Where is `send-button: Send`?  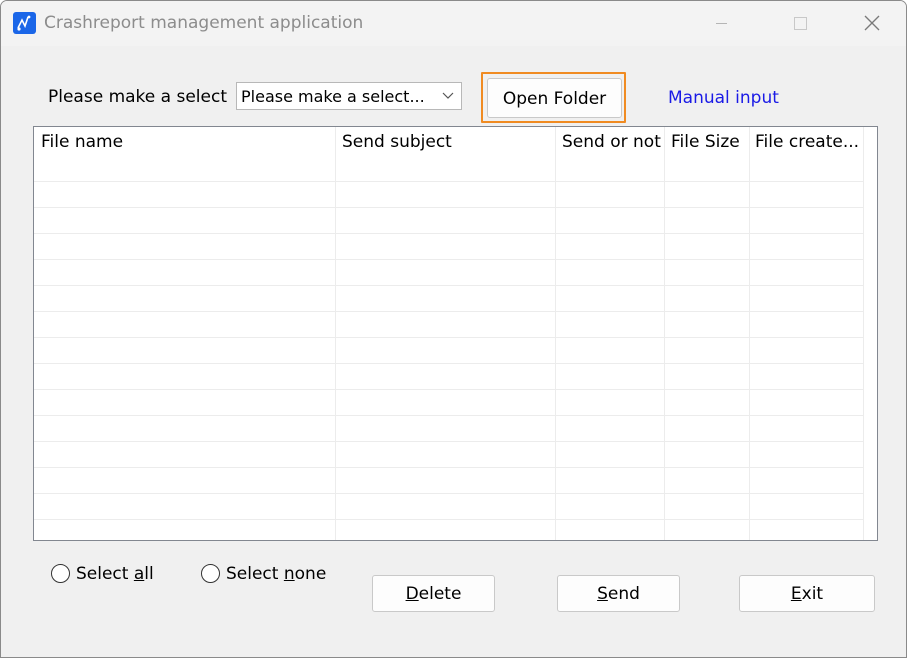 send-button: Send is located at coordinates (618, 593).